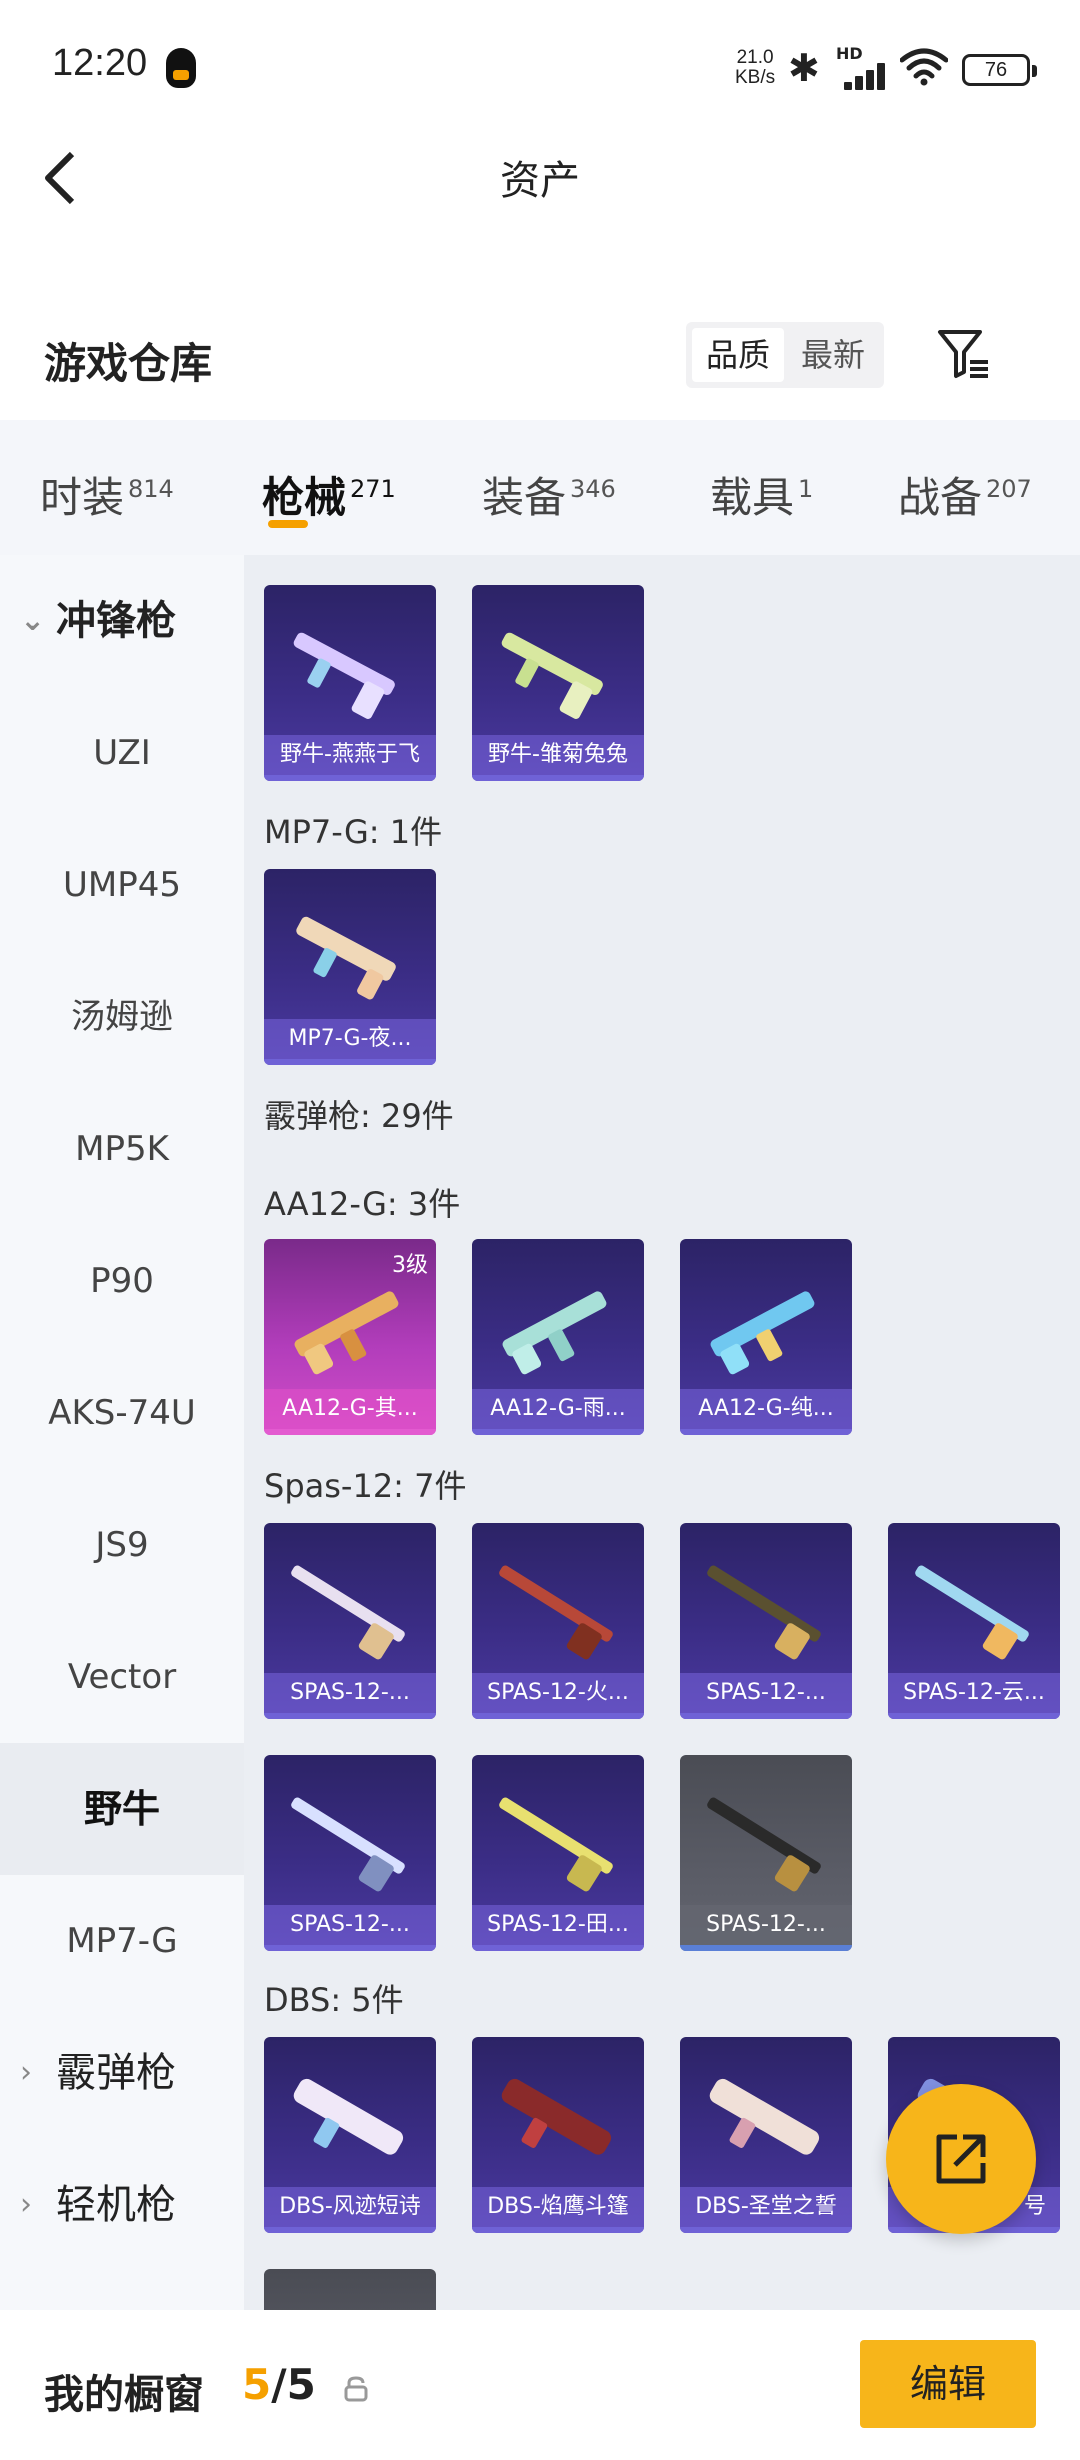 Image resolution: width=1080 pixels, height=2460 pixels. I want to click on skin-name: DBS-焰鹰斗篷, so click(558, 2207).